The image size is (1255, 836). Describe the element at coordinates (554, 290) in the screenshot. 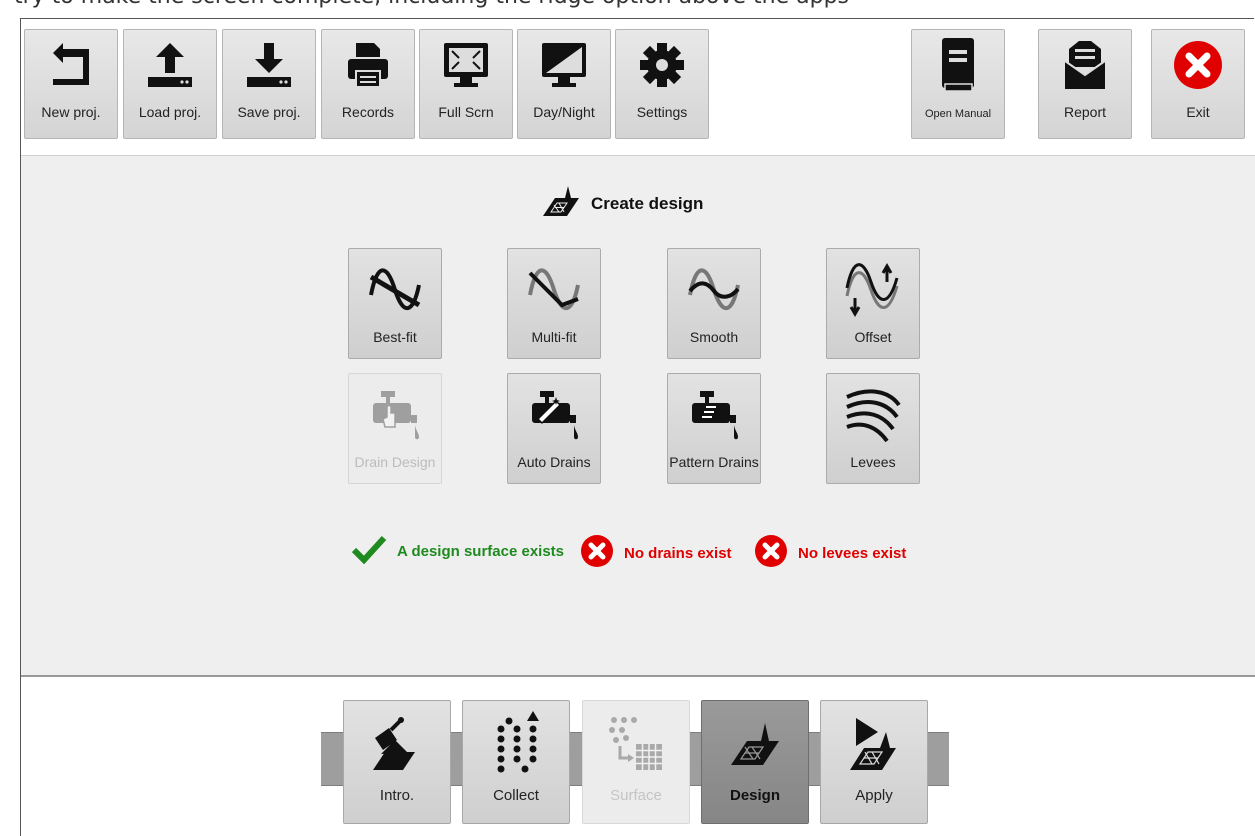

I see `multi-fit-icon` at that location.